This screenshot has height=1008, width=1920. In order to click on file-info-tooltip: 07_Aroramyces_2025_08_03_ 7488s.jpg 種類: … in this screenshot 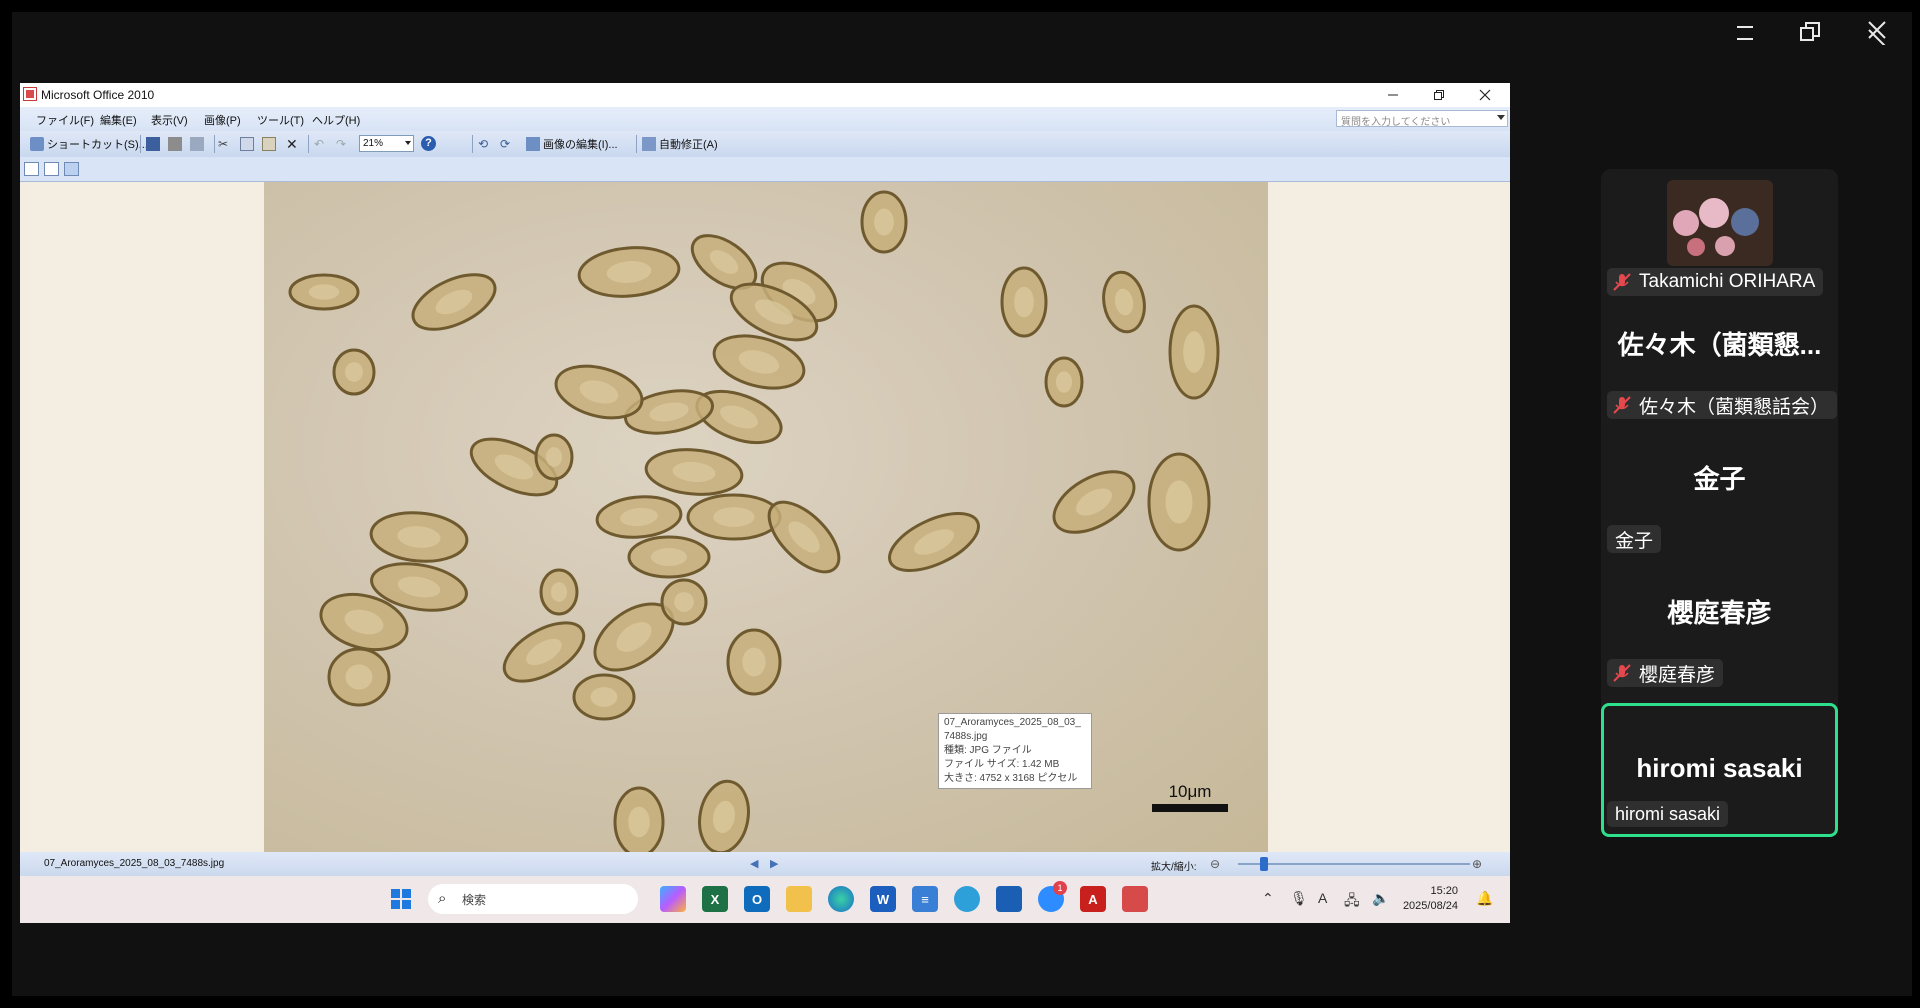, I will do `click(1015, 751)`.